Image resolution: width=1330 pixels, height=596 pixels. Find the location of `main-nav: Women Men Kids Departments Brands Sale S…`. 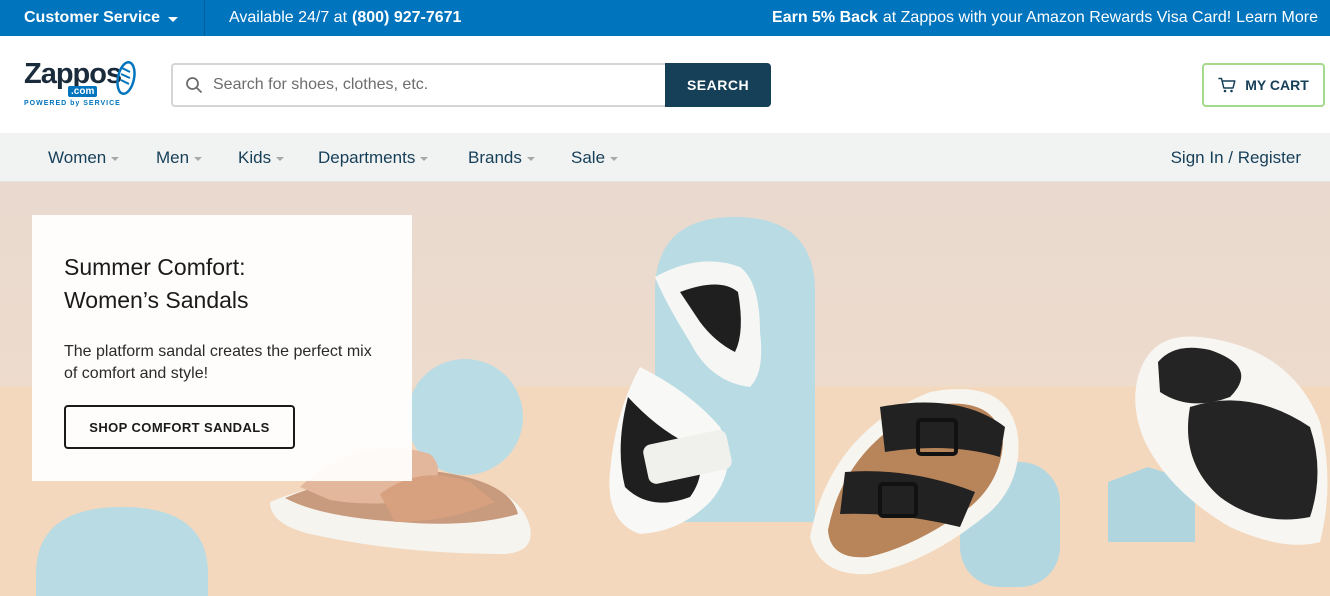

main-nav: Women Men Kids Departments Brands Sale S… is located at coordinates (665, 157).